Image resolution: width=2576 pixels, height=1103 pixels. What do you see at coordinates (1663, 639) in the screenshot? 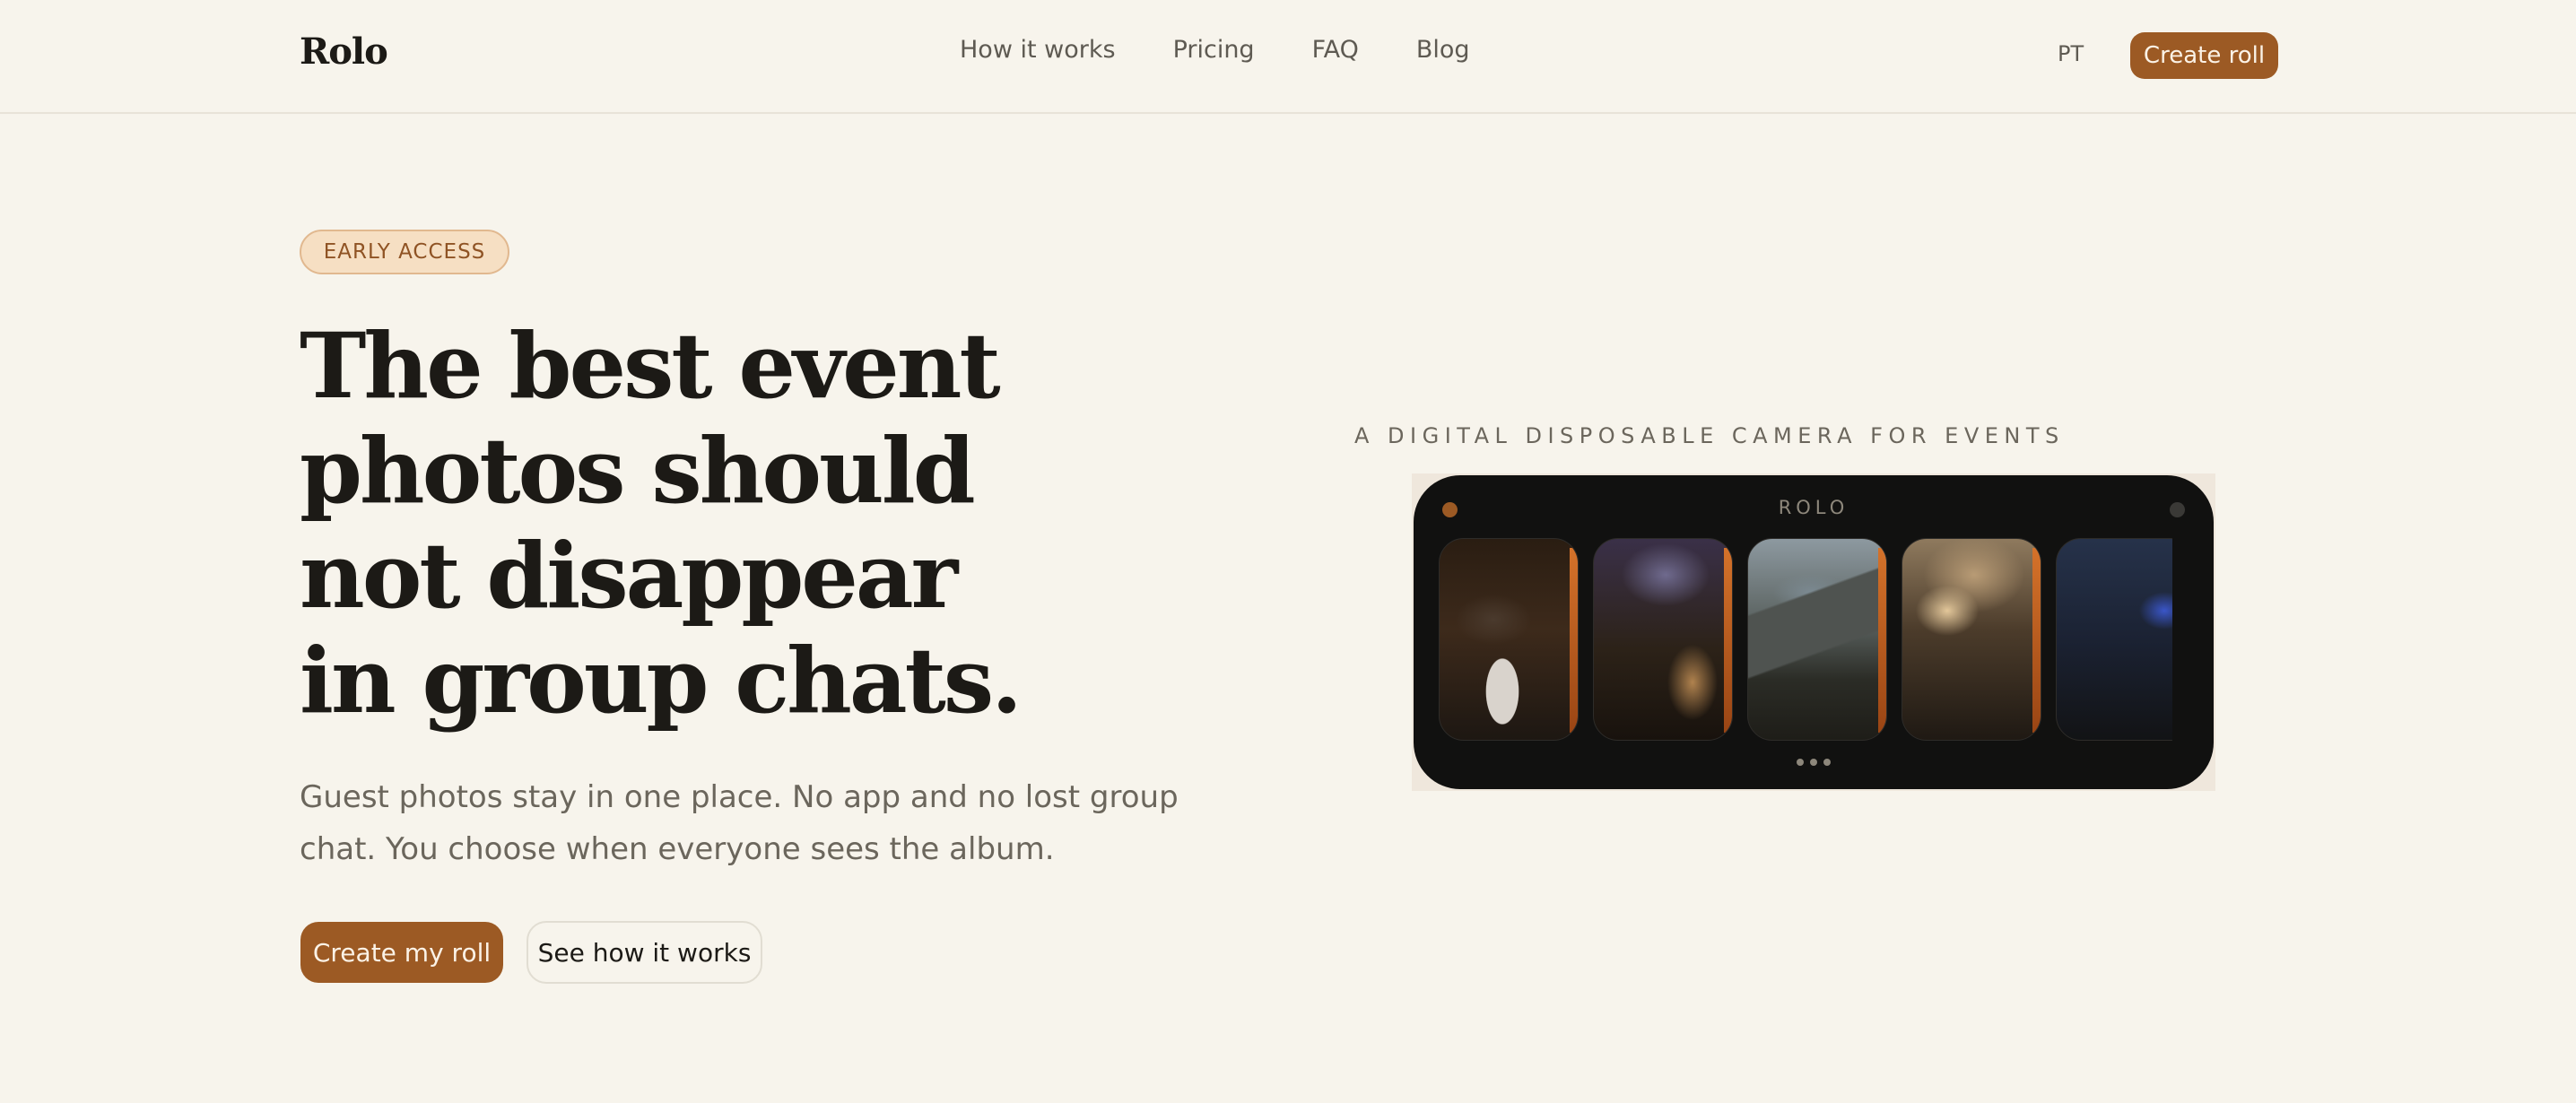
I see `photo-frame-party-crowd` at bounding box center [1663, 639].